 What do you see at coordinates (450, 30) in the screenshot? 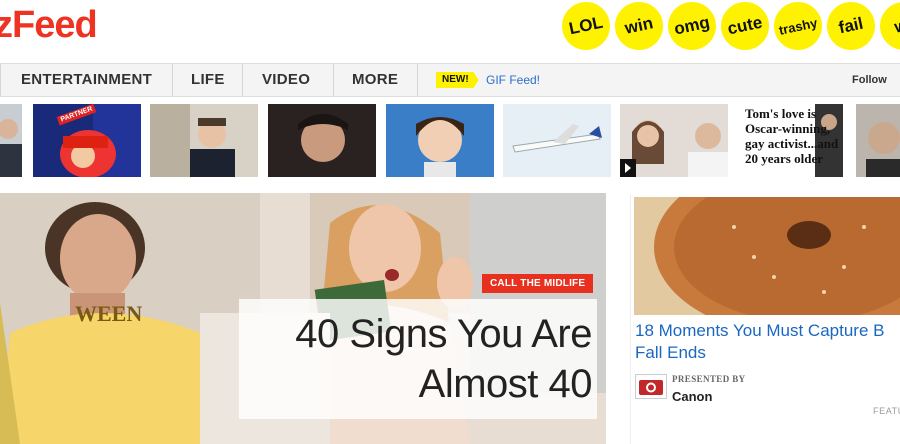
I see `site-header: zFeed LOL win omg cute trashy fail wt` at bounding box center [450, 30].